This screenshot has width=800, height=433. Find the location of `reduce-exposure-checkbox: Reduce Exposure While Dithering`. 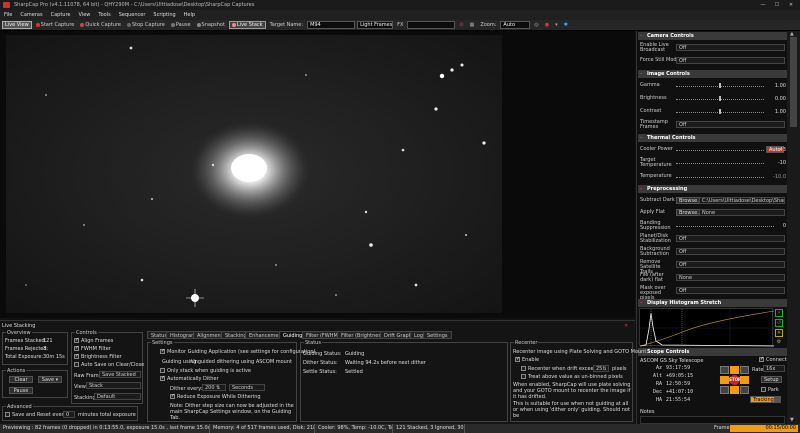

reduce-exposure-checkbox: Reduce Exposure While Dithering is located at coordinates (215, 396).